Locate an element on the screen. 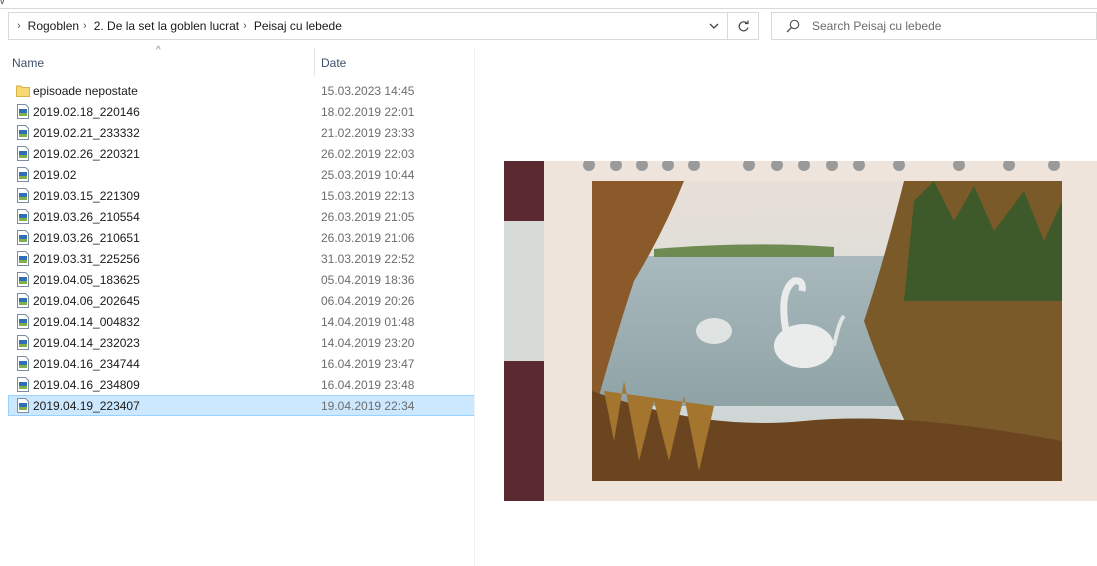  file-name: 2019.02 is located at coordinates (55, 175).